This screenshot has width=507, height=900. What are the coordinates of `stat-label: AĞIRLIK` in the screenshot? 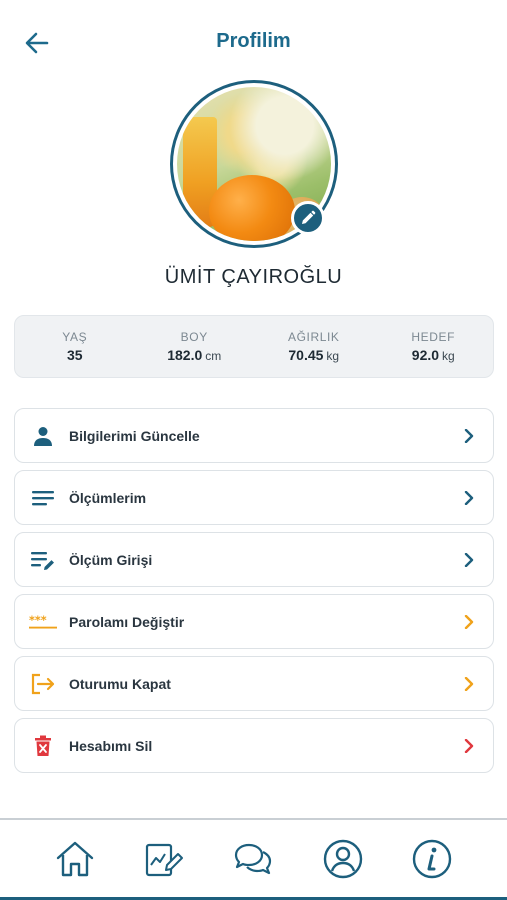 It's located at (313, 337).